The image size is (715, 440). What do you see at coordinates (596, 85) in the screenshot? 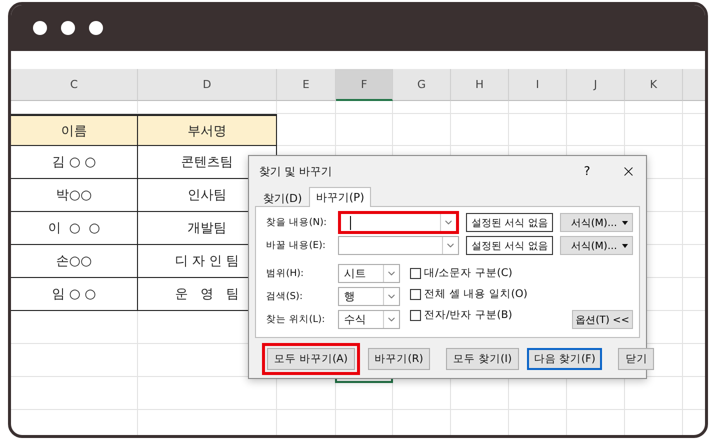
I see `column-header: J` at bounding box center [596, 85].